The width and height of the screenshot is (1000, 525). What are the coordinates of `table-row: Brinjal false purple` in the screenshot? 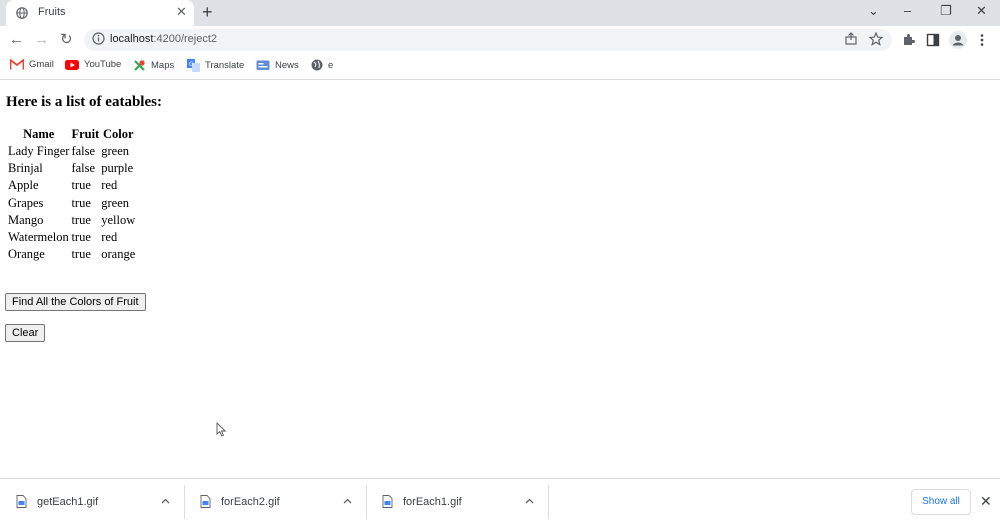 It's located at (71, 168).